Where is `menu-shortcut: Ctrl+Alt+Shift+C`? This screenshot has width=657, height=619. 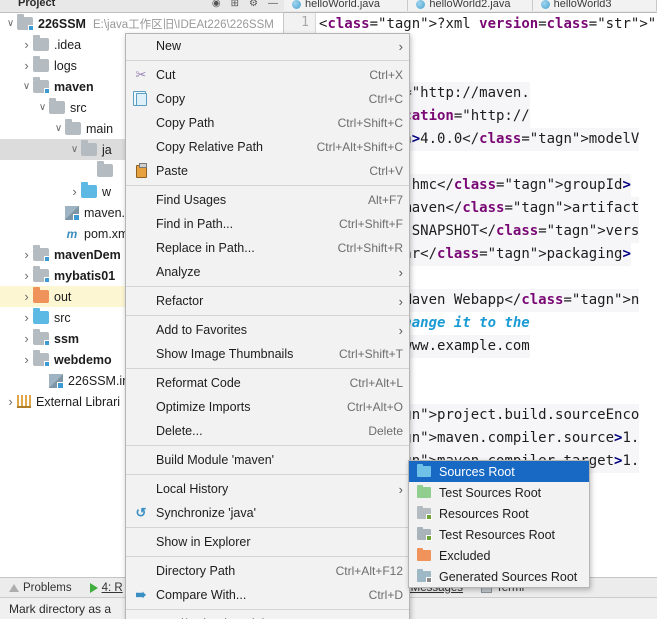 menu-shortcut: Ctrl+Alt+Shift+C is located at coordinates (359, 147).